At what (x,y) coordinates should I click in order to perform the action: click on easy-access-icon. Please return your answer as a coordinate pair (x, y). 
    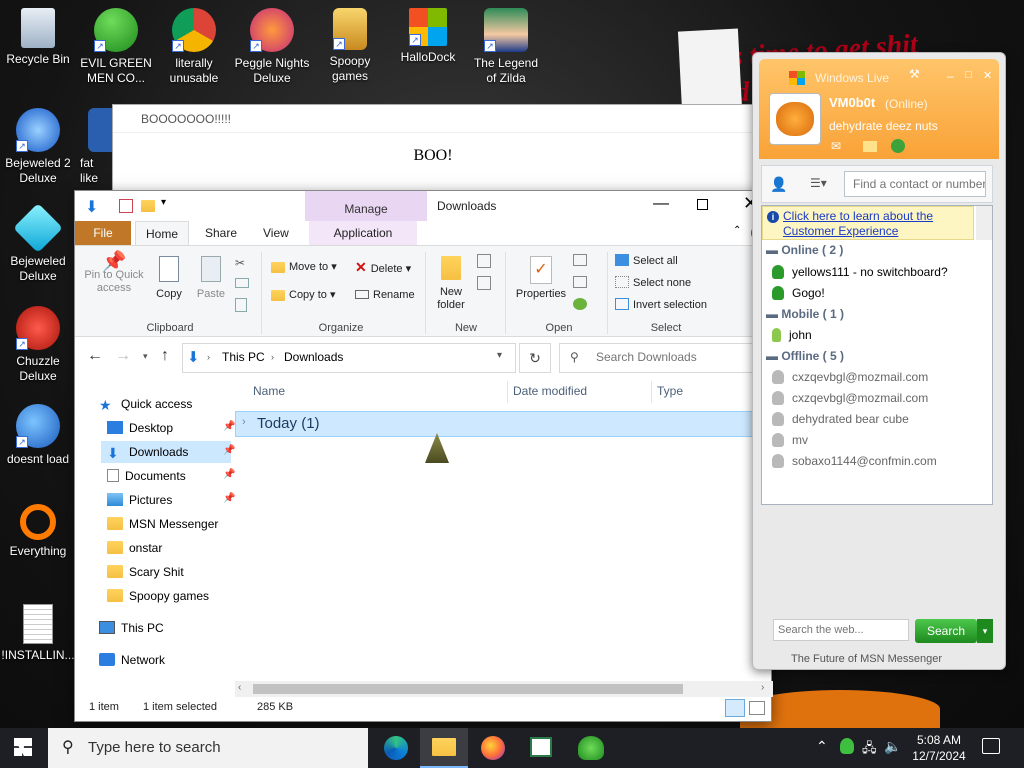
    Looking at the image, I should click on (484, 283).